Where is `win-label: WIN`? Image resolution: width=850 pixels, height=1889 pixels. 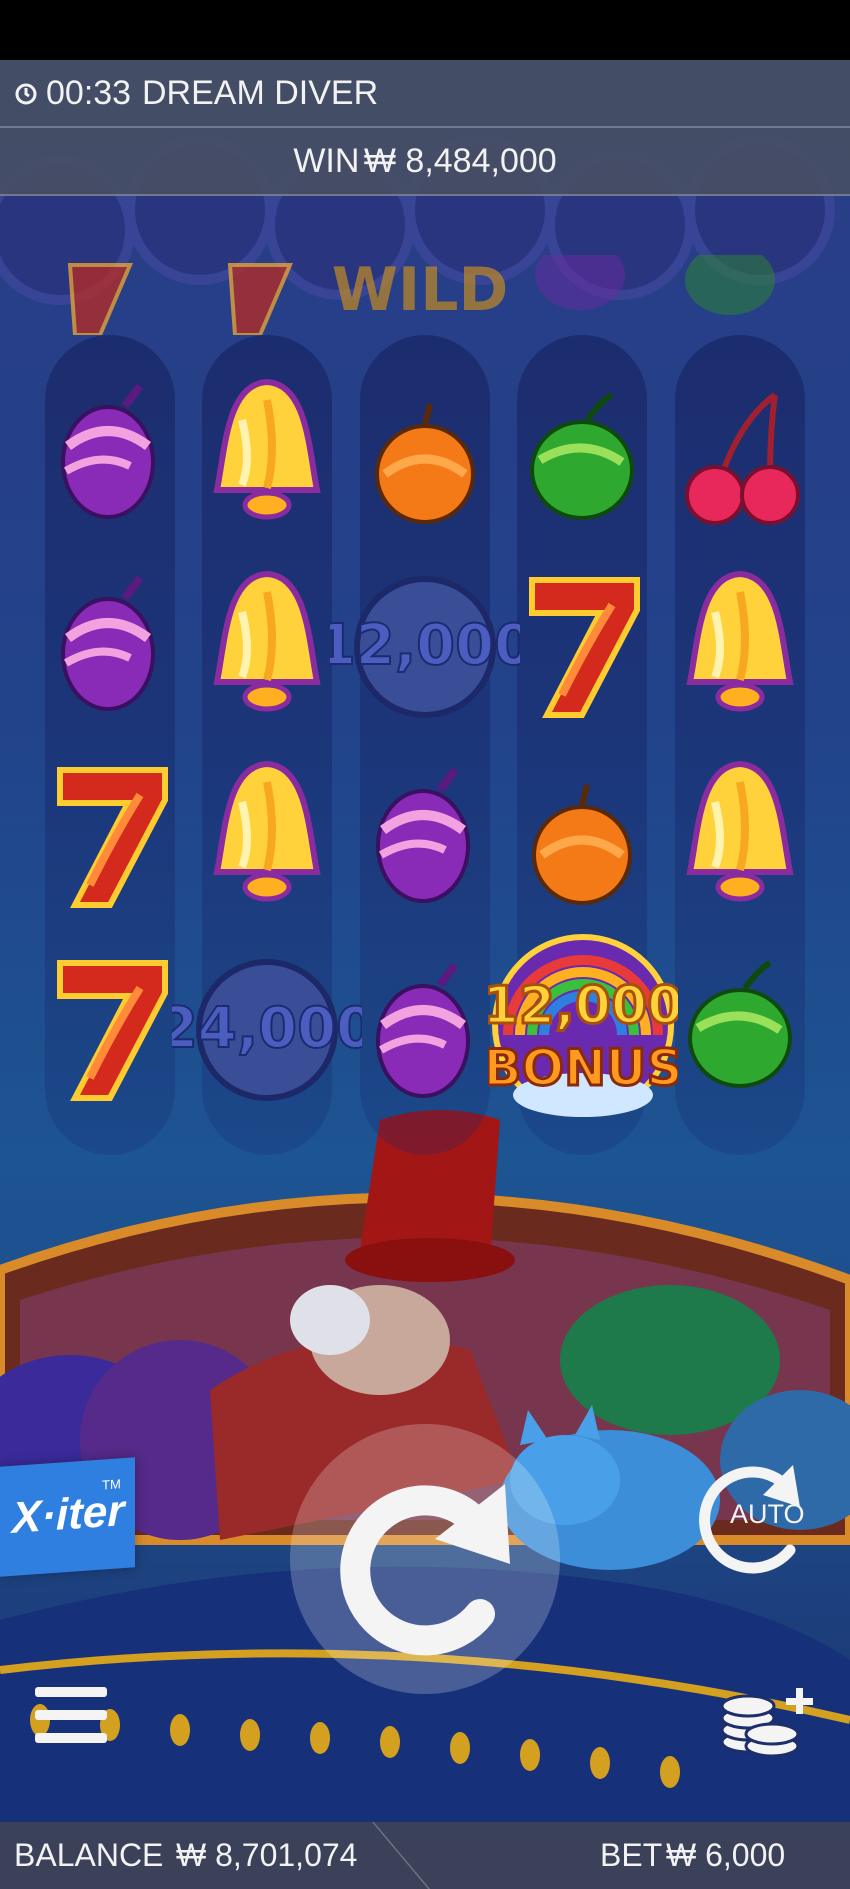 win-label: WIN is located at coordinates (326, 161).